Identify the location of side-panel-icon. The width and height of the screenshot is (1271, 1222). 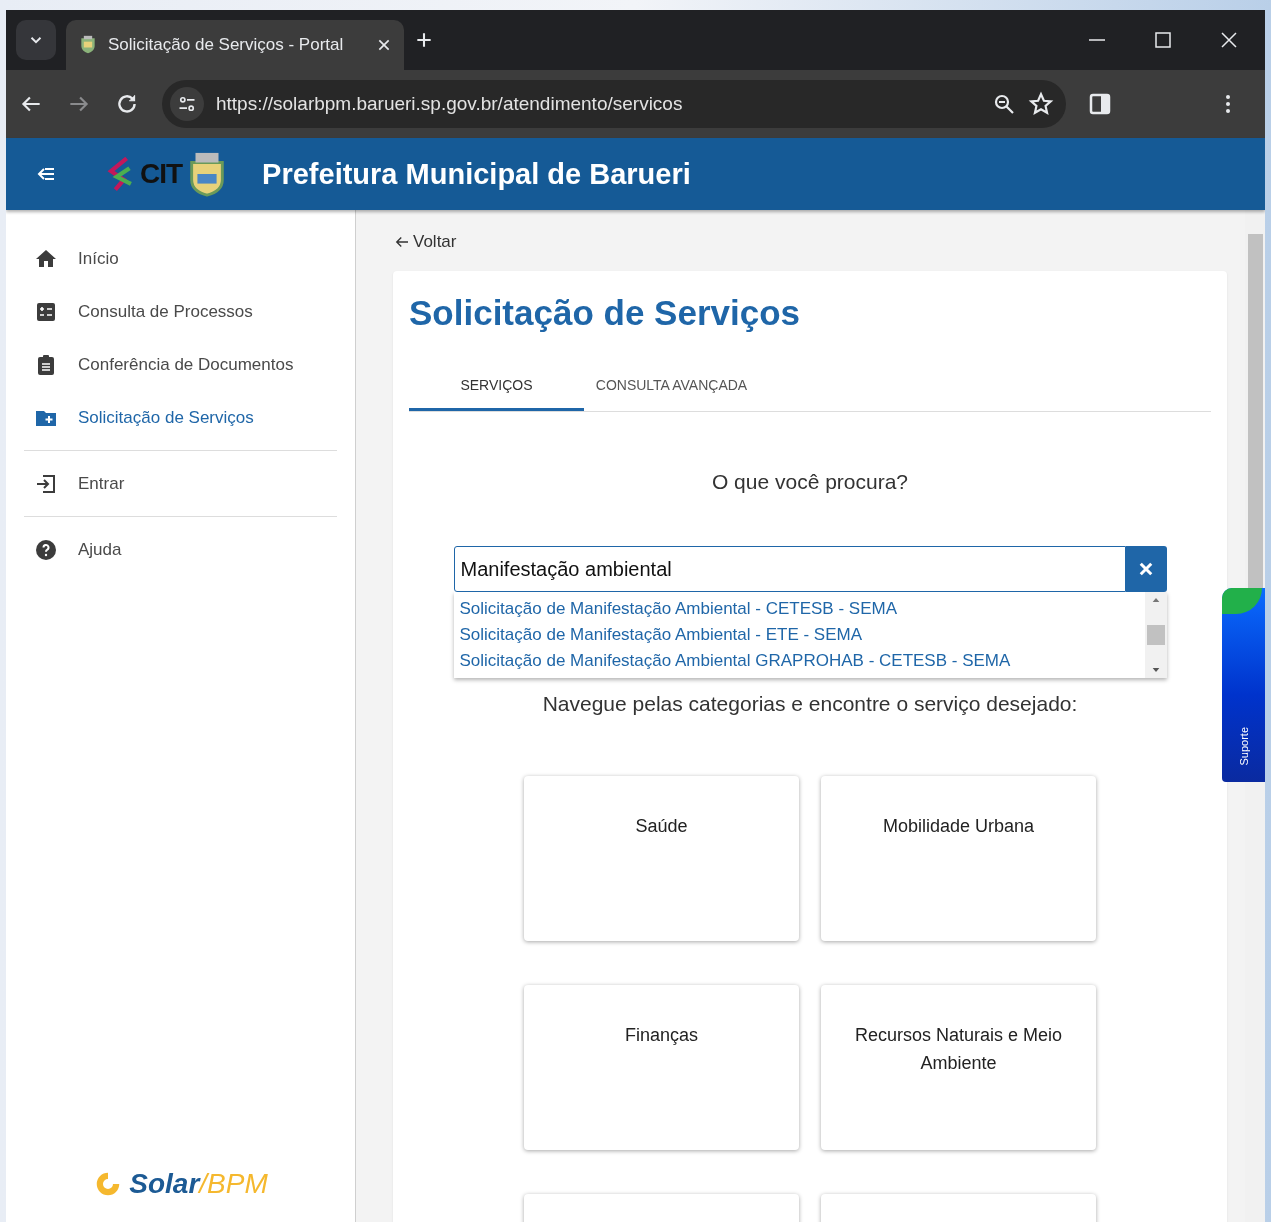
(1100, 104).